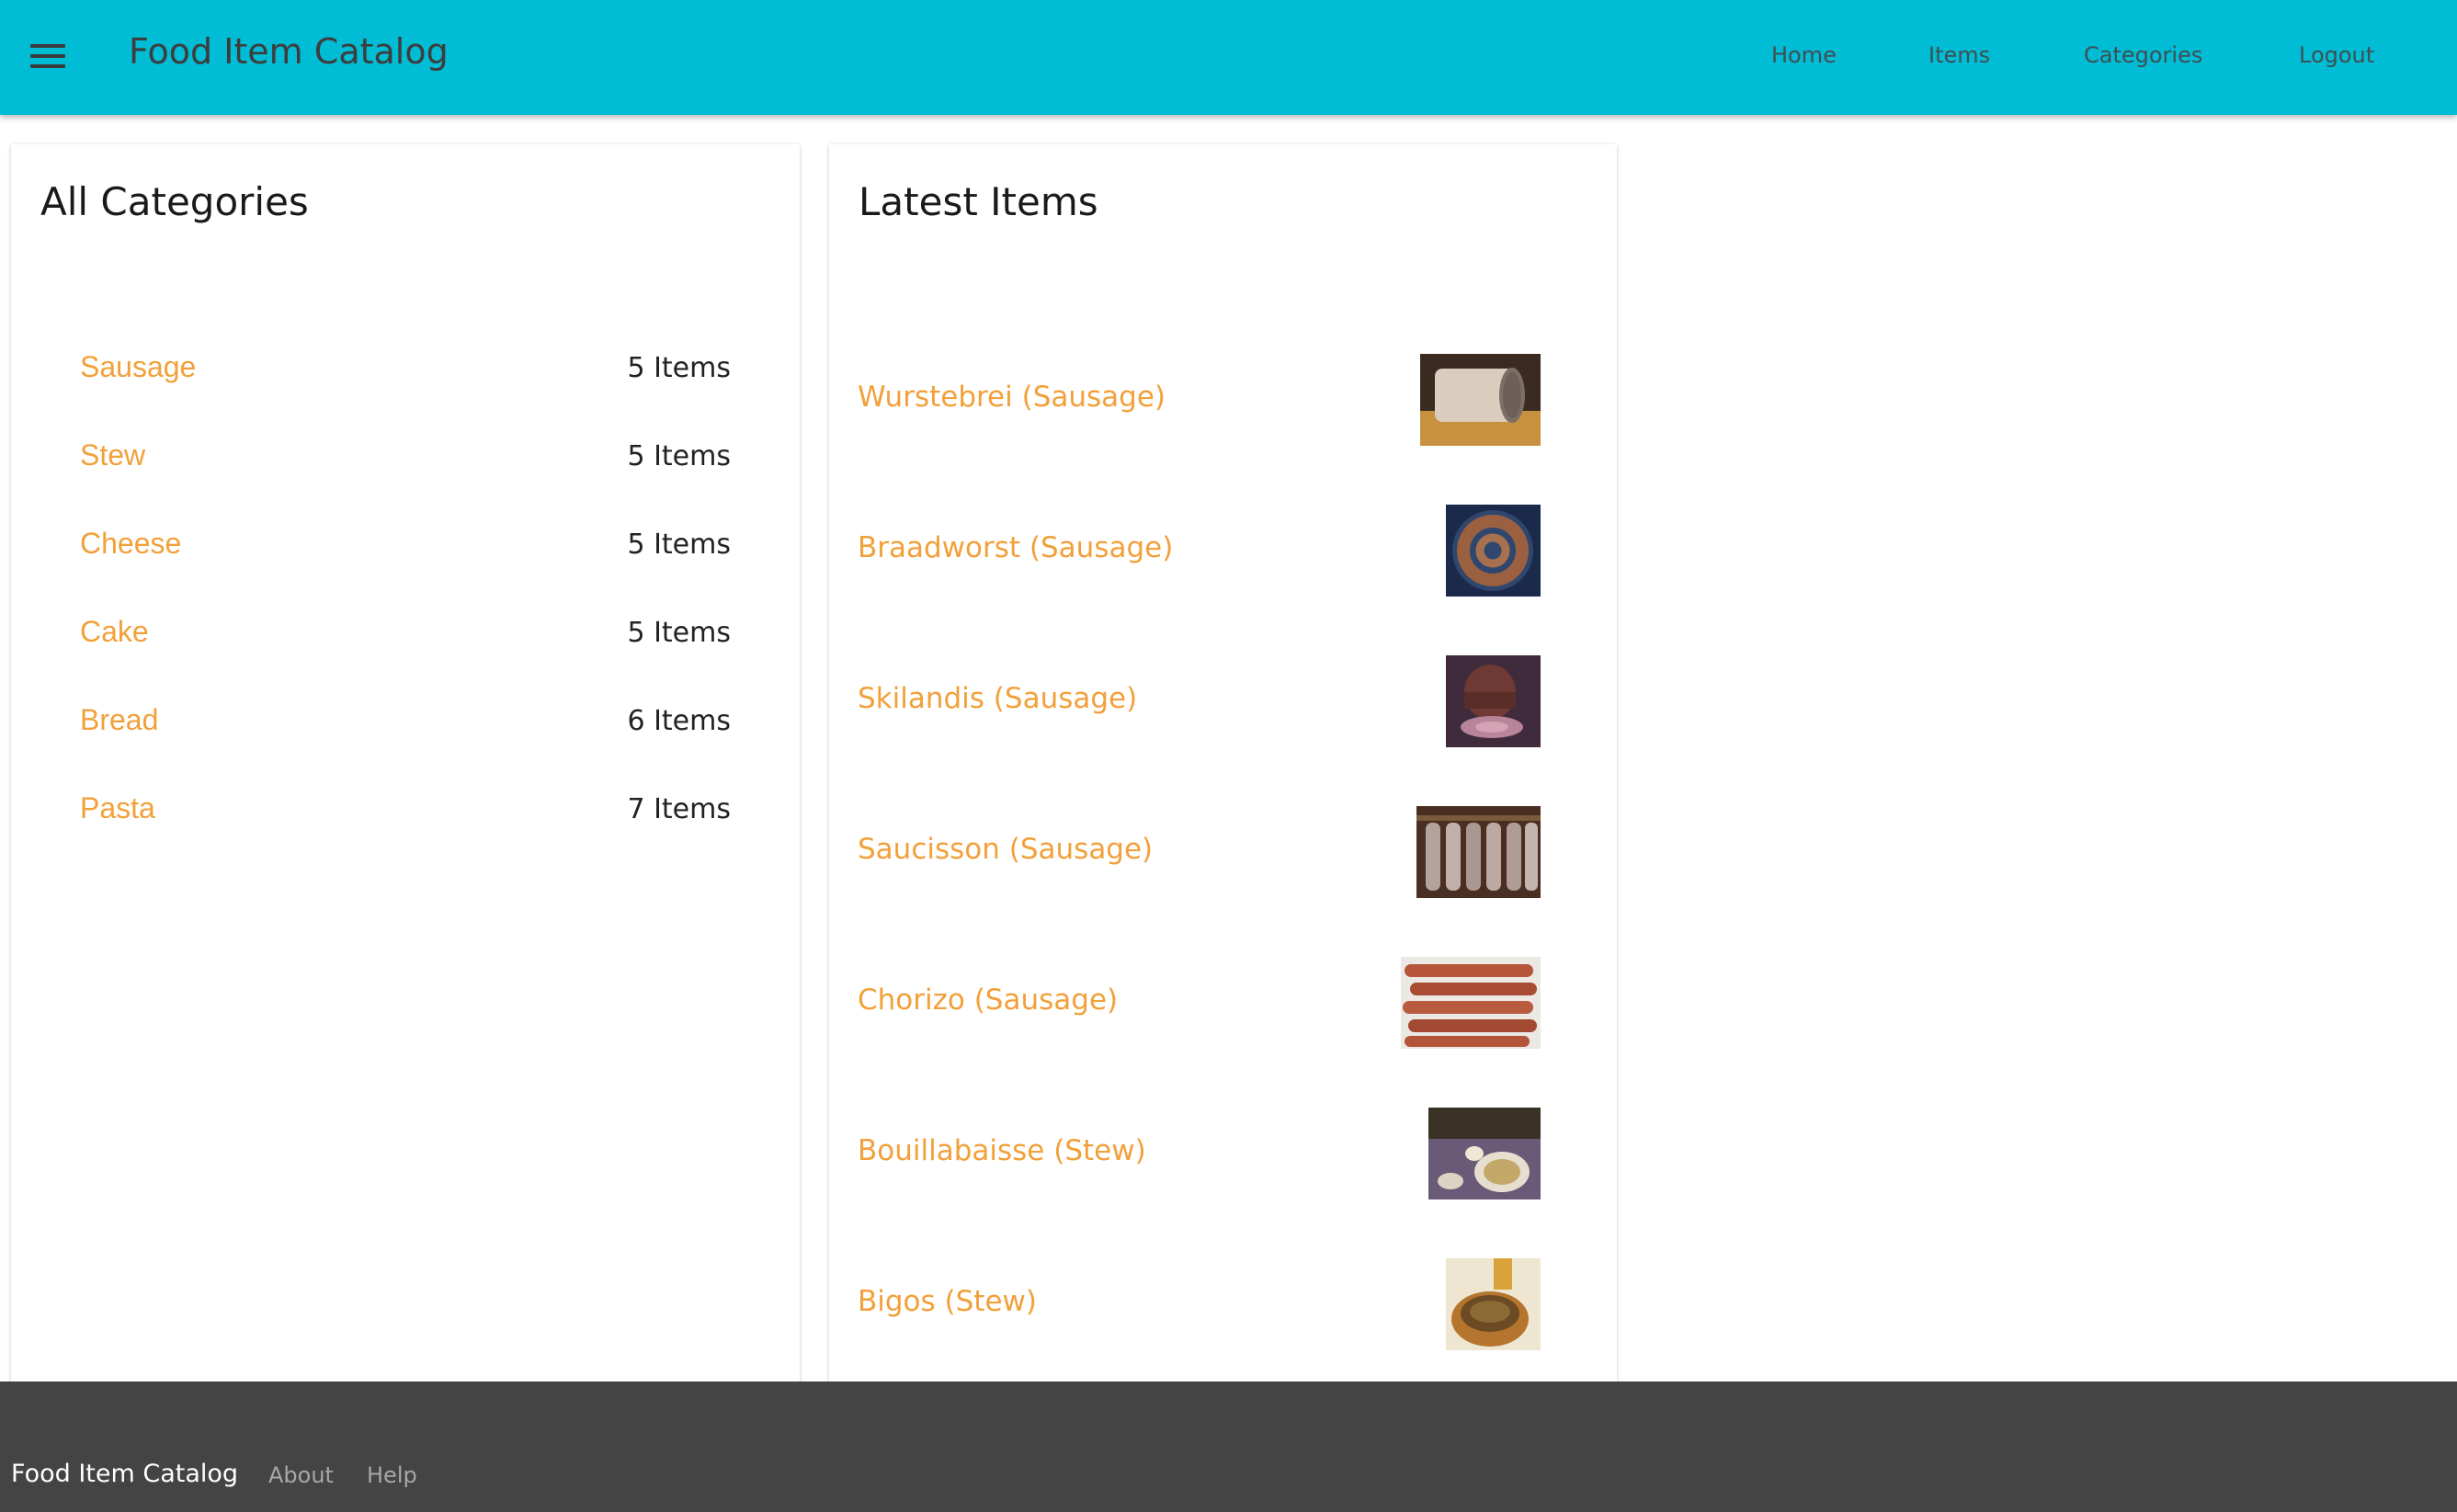 This screenshot has width=2457, height=1512. I want to click on app-title: Food Item Catalog, so click(289, 51).